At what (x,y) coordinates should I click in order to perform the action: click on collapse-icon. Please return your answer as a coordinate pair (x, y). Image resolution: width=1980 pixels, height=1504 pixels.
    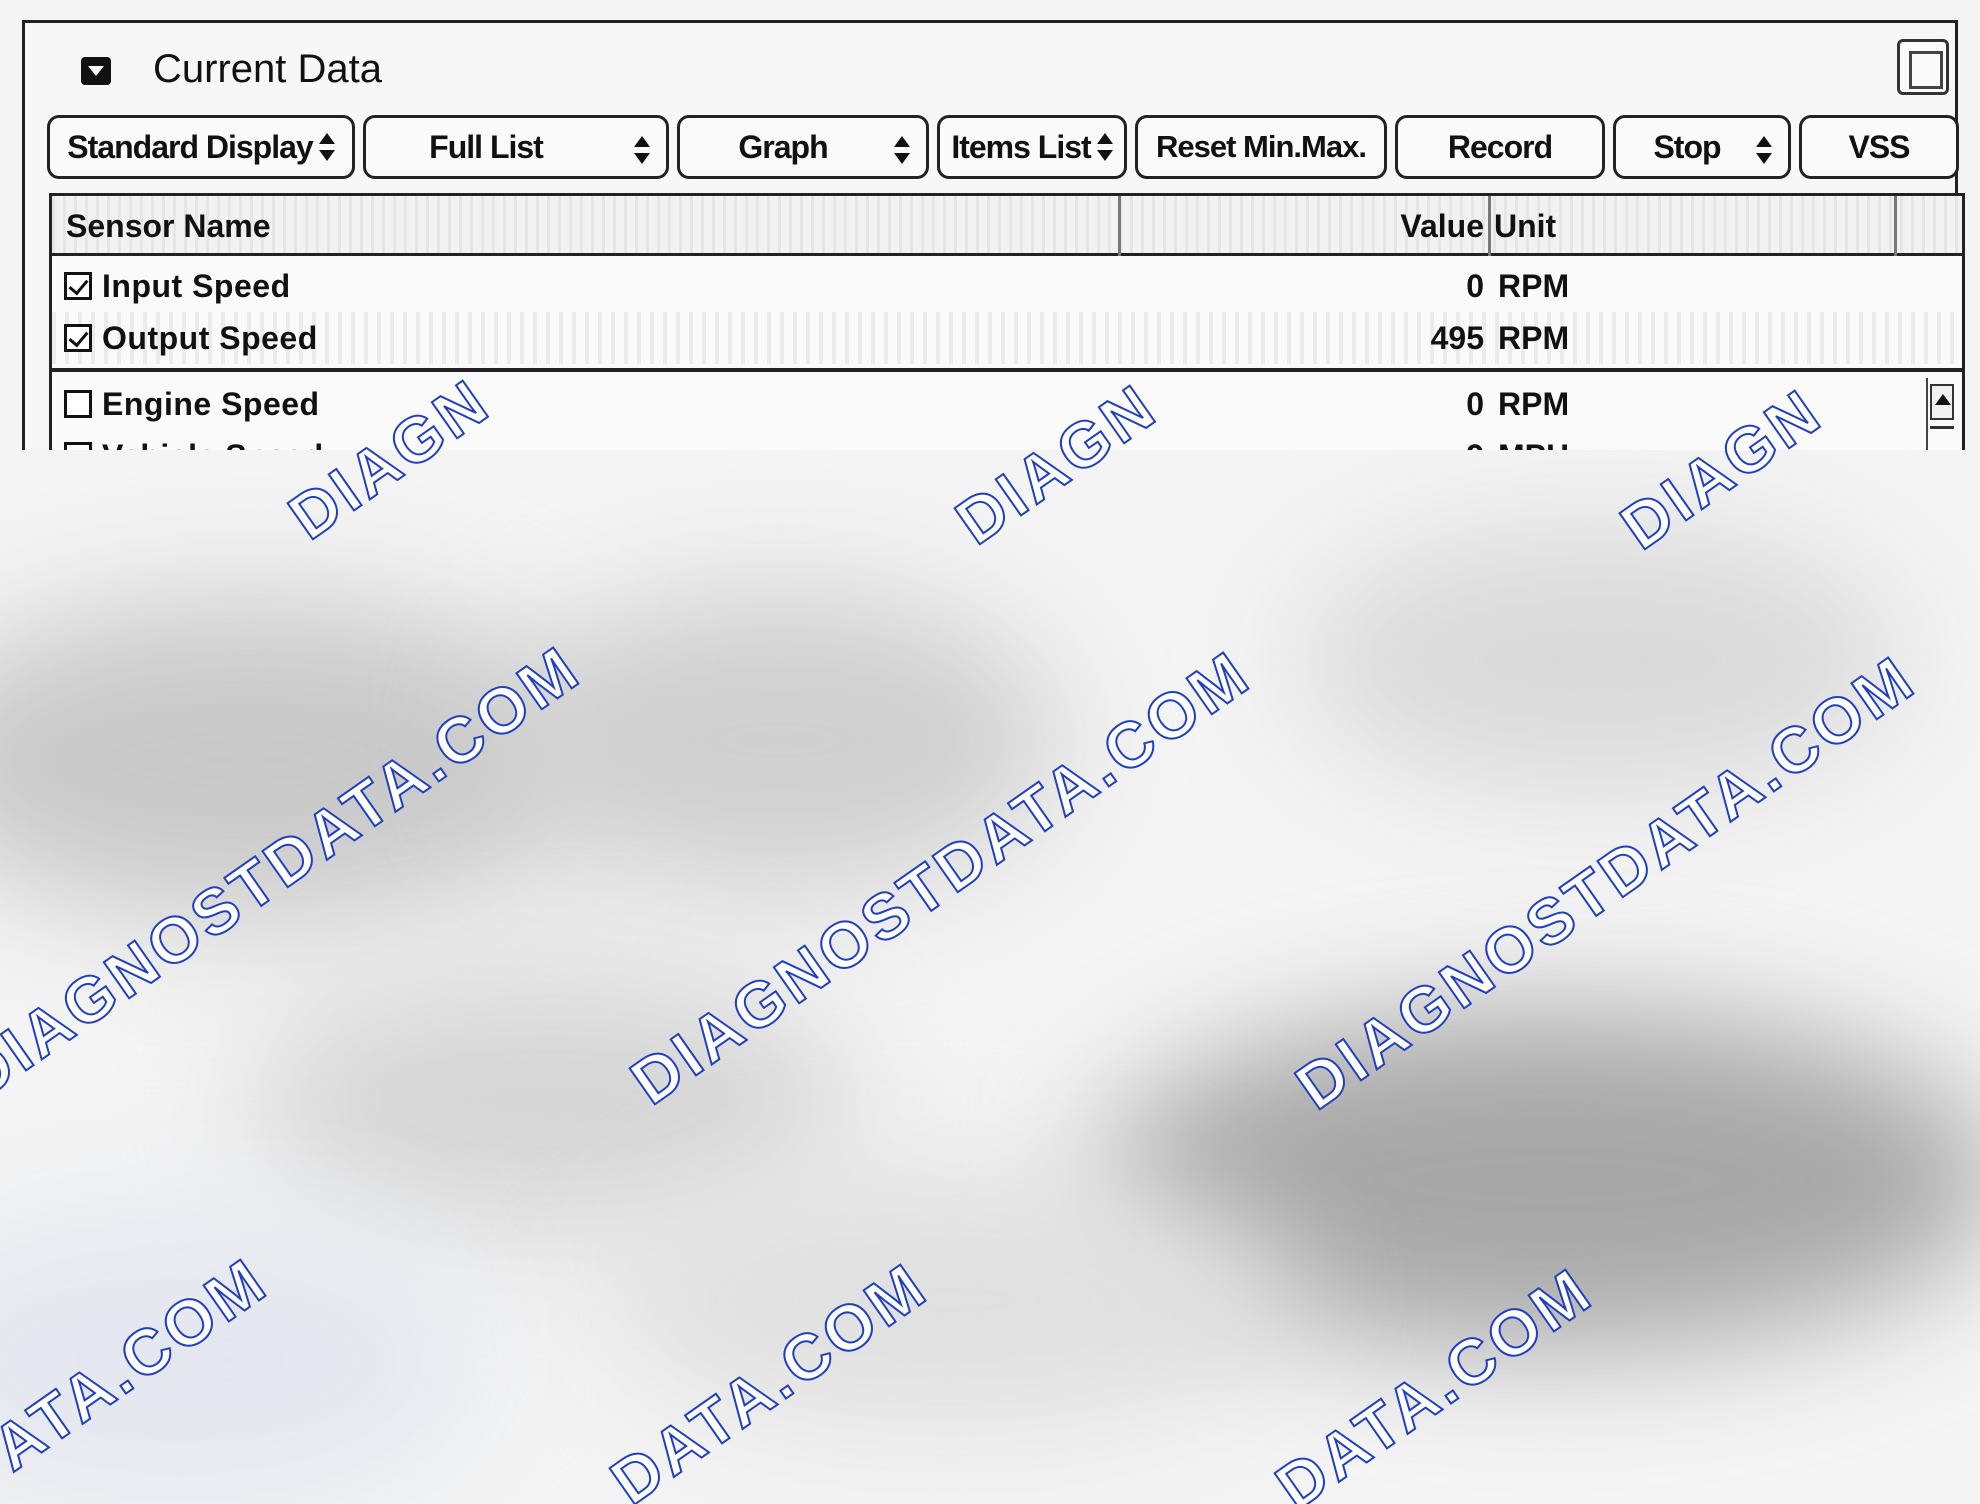
    Looking at the image, I should click on (96, 71).